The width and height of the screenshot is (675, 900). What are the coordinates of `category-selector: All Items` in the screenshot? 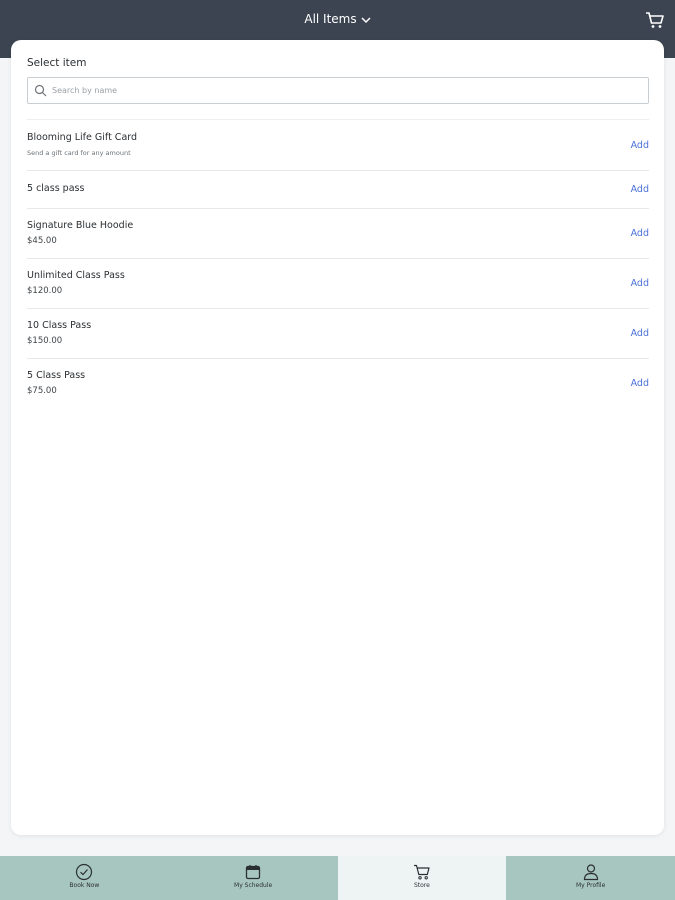 It's located at (337, 19).